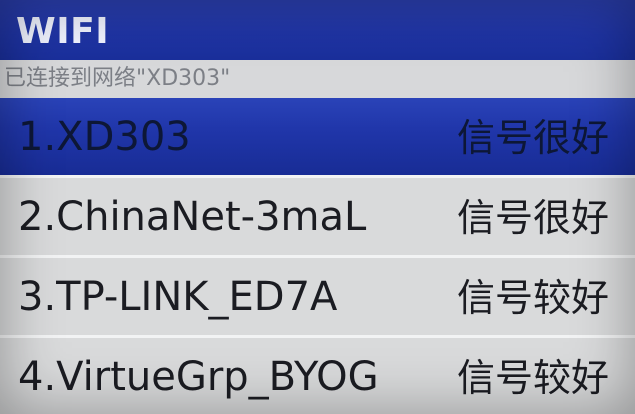 The image size is (635, 414). I want to click on page-title: WIFI, so click(63, 31).